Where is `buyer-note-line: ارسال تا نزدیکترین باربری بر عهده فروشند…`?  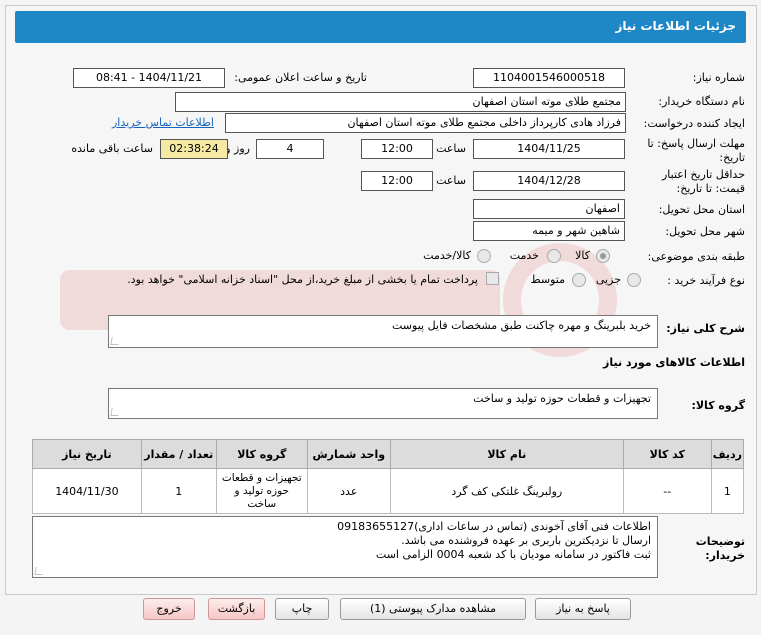
buyer-note-line: ارسال تا نزدیکترین باربری بر عهده فروشند… is located at coordinates (526, 540).